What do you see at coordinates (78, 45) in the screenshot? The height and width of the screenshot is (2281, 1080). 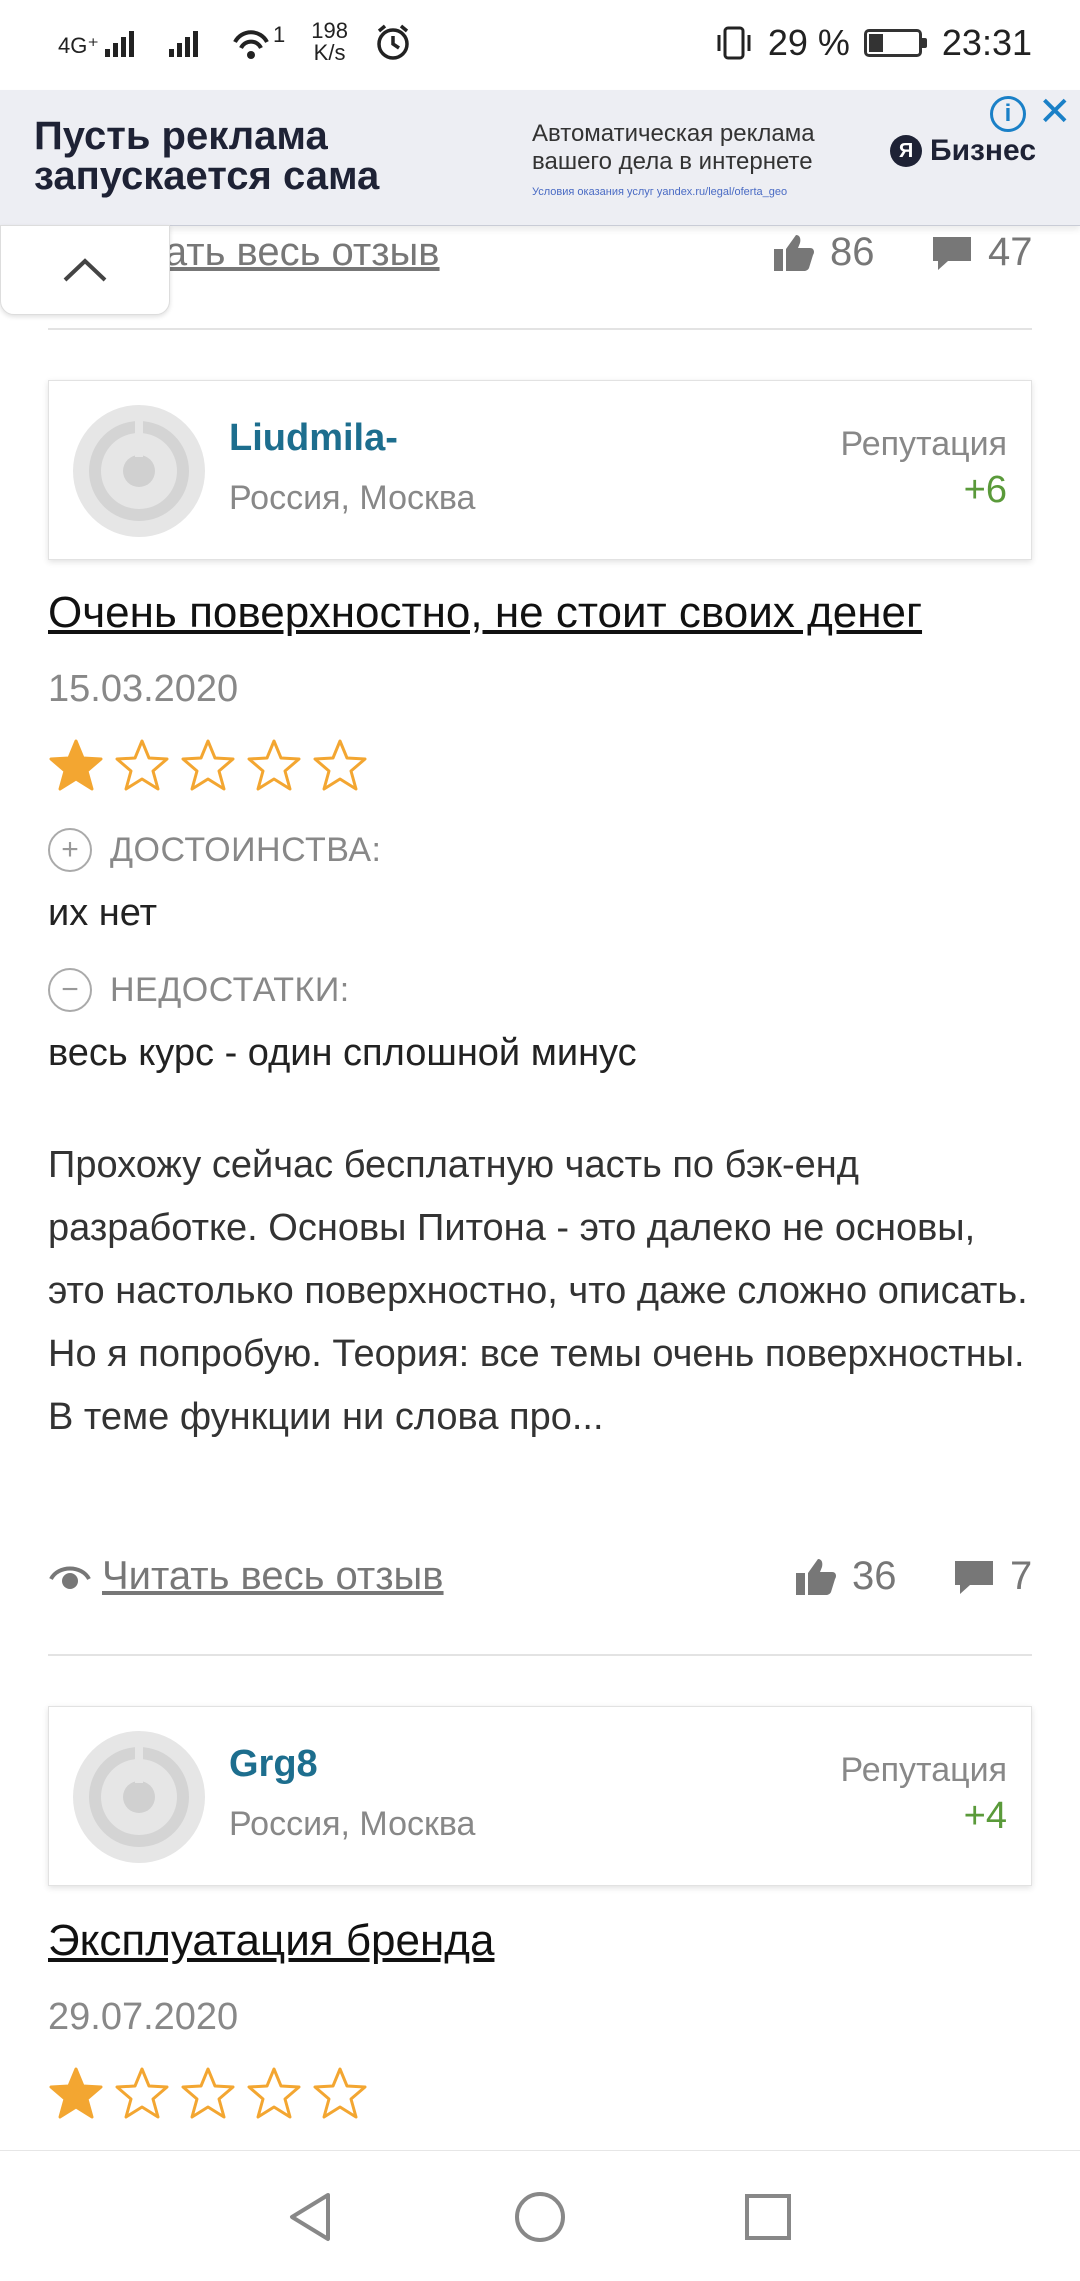 I see `network-type: 4G⁺` at bounding box center [78, 45].